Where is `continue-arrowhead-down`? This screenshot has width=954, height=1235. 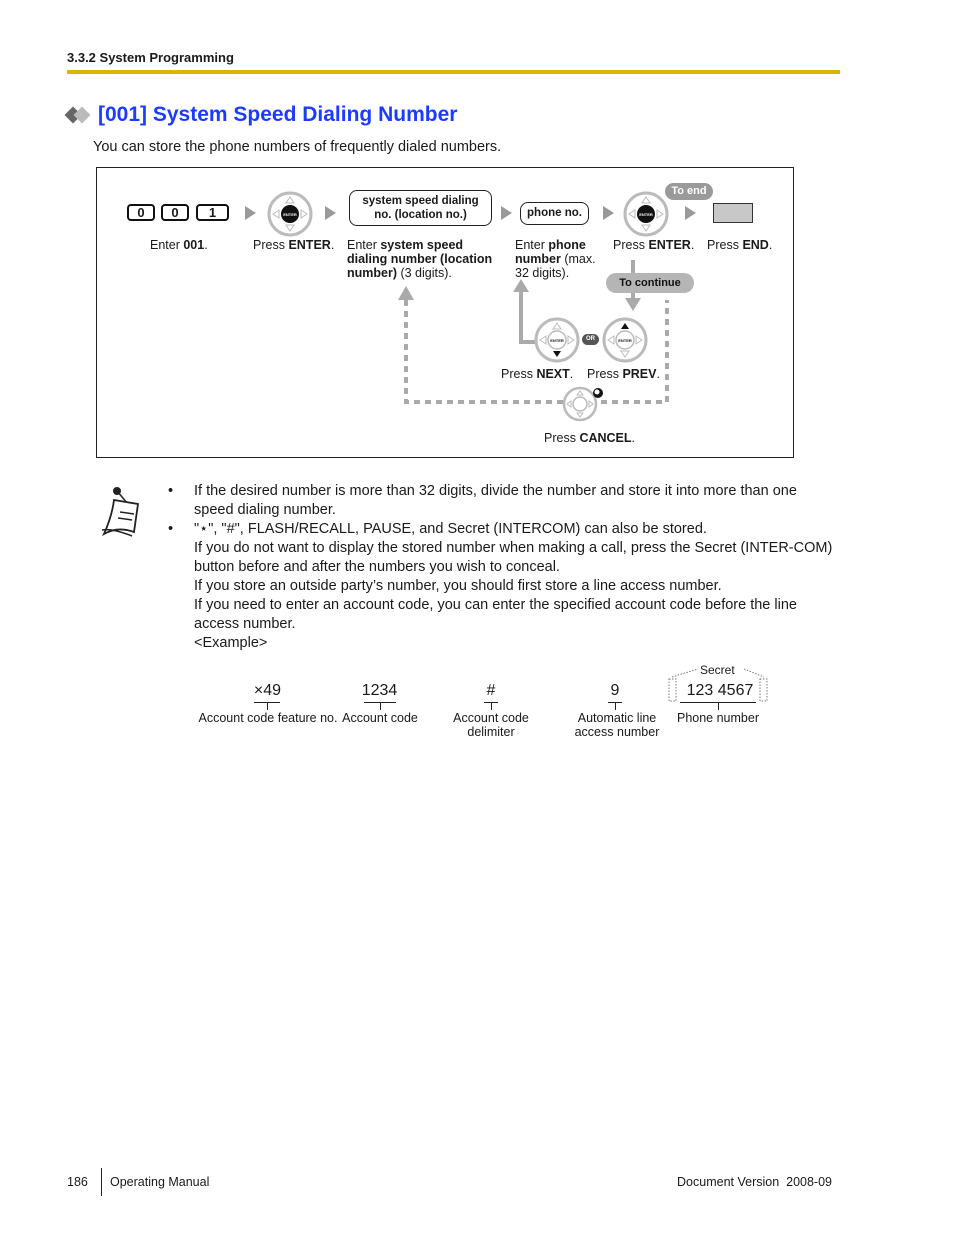 continue-arrowhead-down is located at coordinates (633, 304).